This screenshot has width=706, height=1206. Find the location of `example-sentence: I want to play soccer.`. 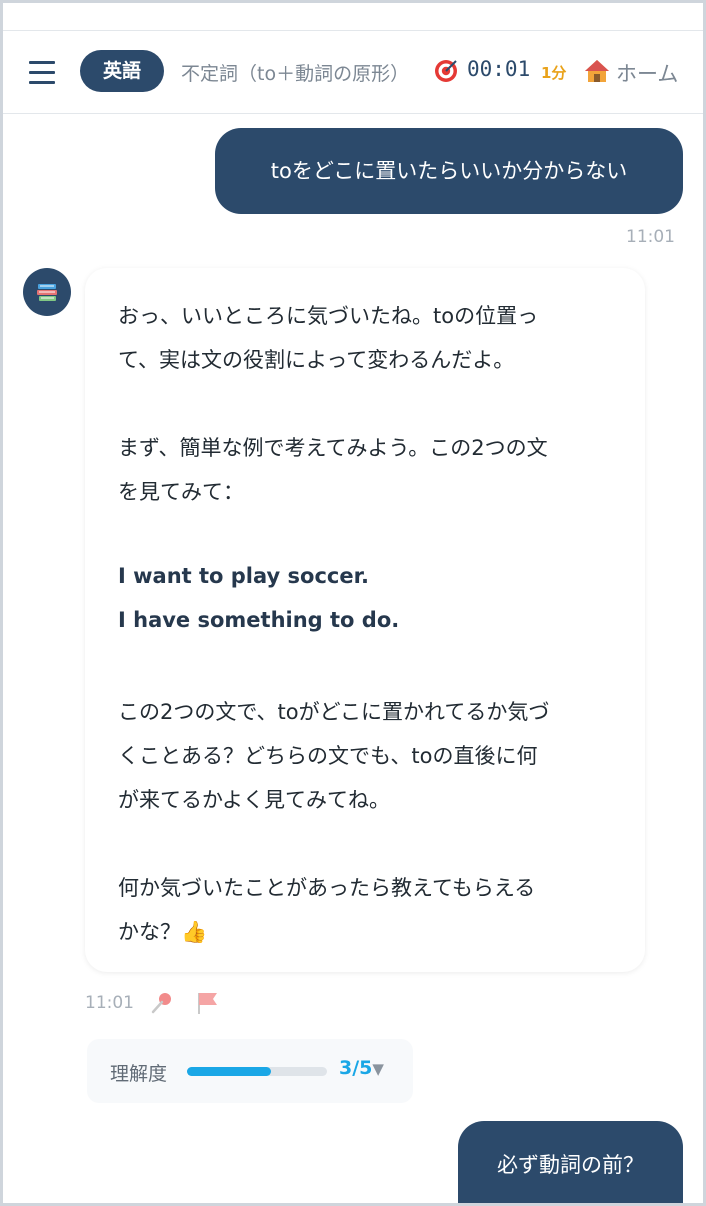

example-sentence: I want to play soccer. is located at coordinates (243, 576).